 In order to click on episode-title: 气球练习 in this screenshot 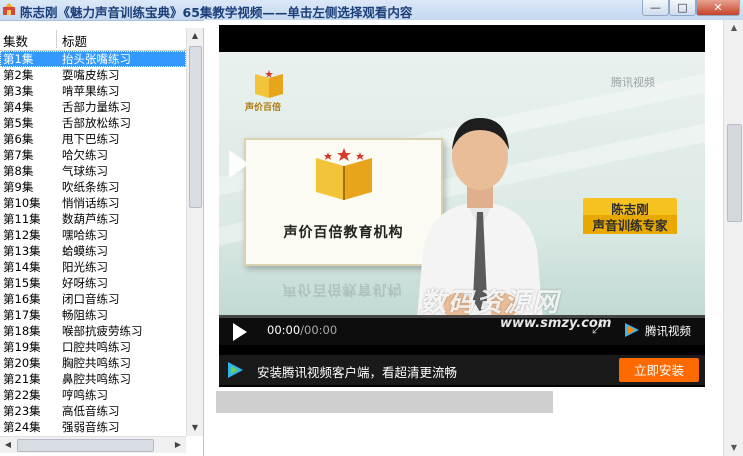, I will do `click(85, 171)`.